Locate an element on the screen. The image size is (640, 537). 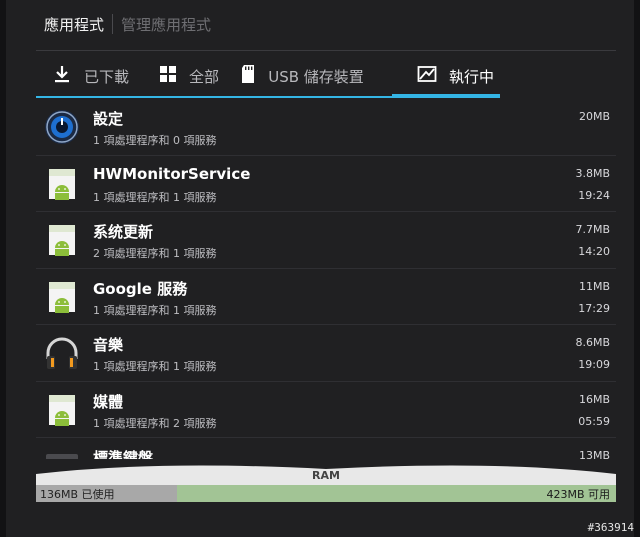
ram-free-segment: 423MB 可用 is located at coordinates (396, 493).